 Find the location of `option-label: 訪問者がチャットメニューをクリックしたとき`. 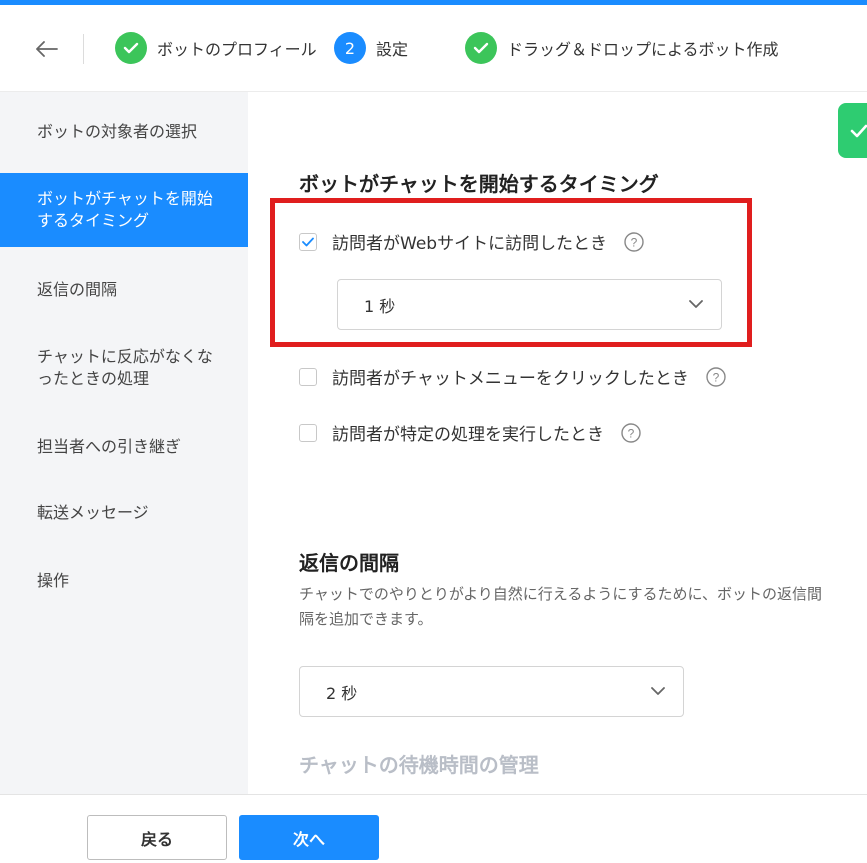

option-label: 訪問者がチャットメニューをクリックしたとき is located at coordinates (510, 379).